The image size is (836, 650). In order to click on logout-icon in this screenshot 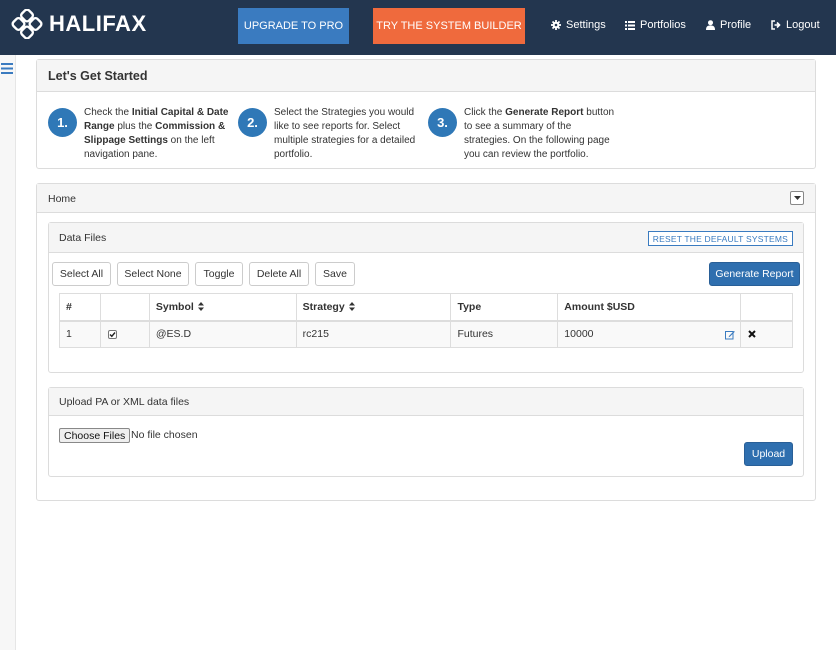, I will do `click(776, 25)`.